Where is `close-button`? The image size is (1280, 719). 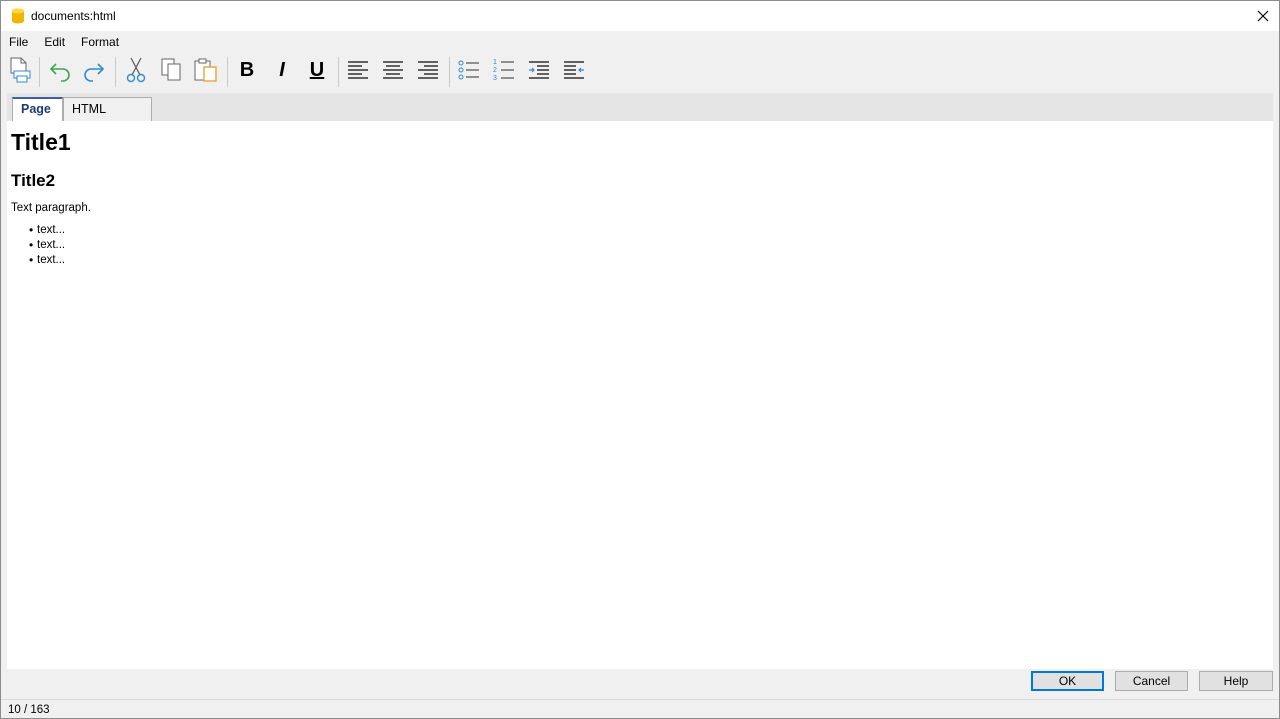 close-button is located at coordinates (1263, 16).